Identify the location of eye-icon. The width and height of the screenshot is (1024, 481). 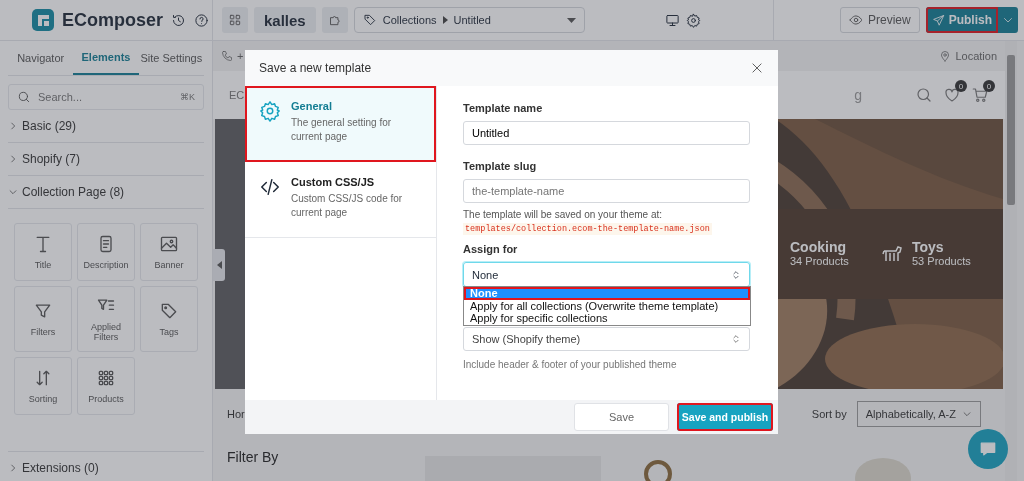
(855, 20).